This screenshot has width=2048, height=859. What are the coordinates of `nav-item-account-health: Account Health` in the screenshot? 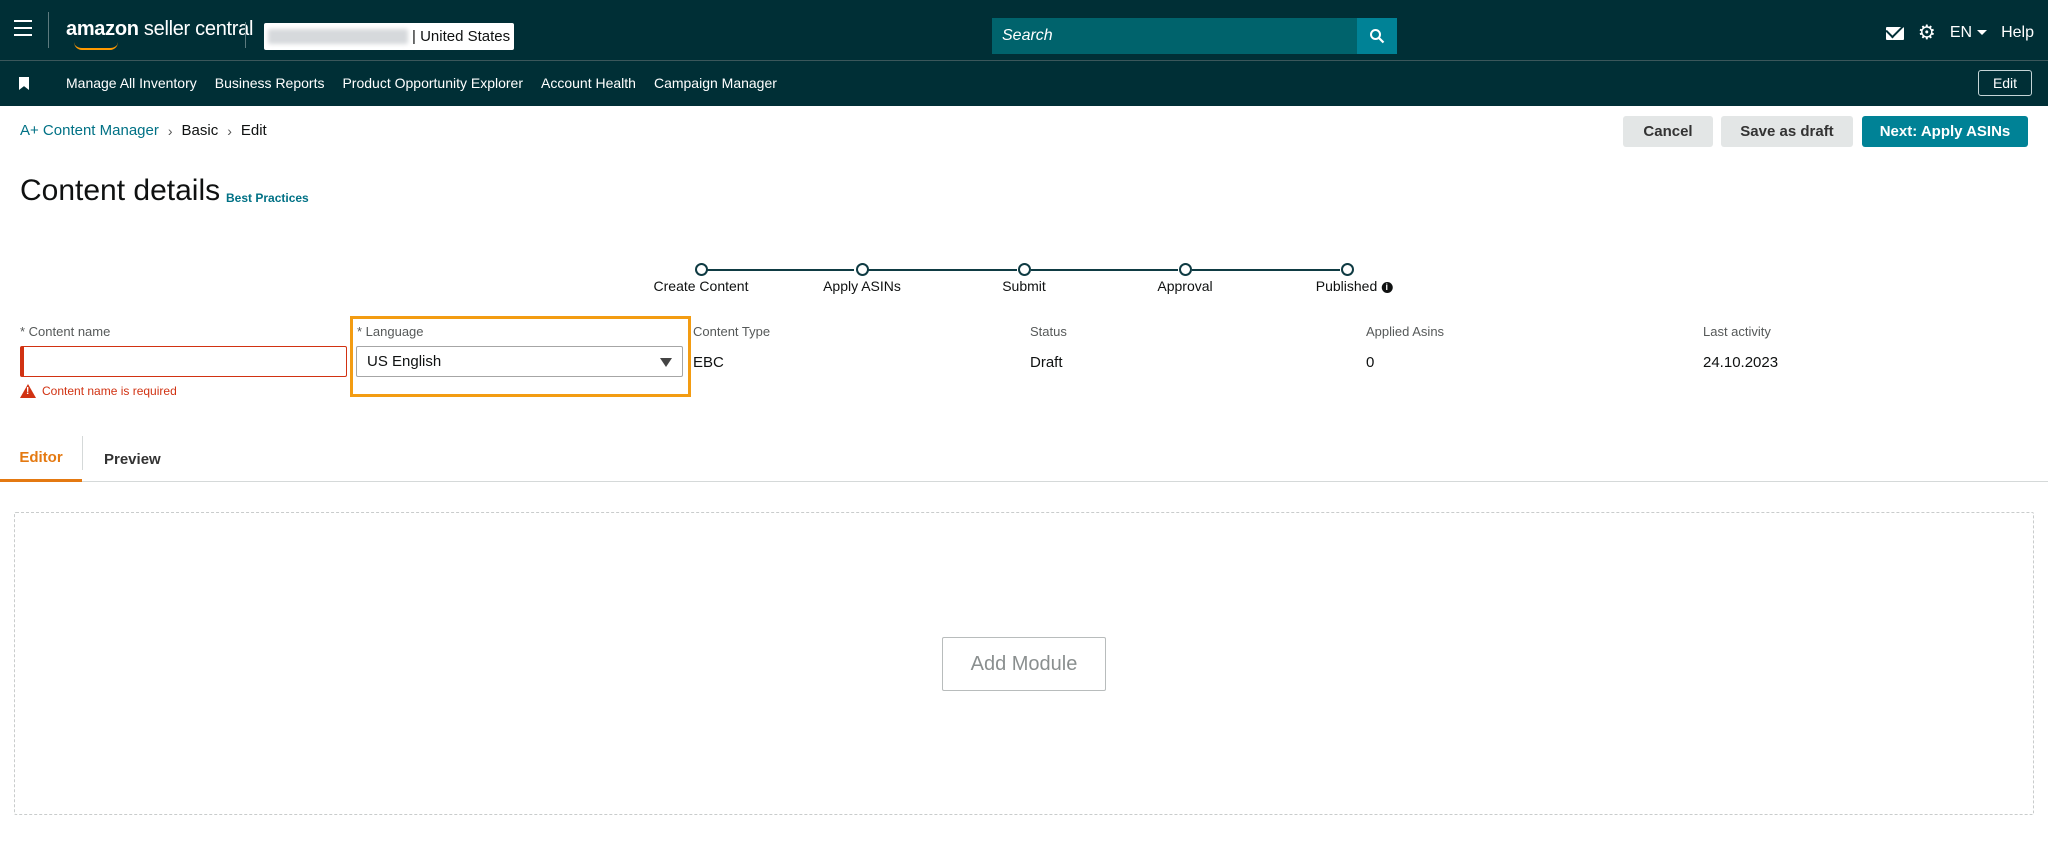 It's located at (588, 83).